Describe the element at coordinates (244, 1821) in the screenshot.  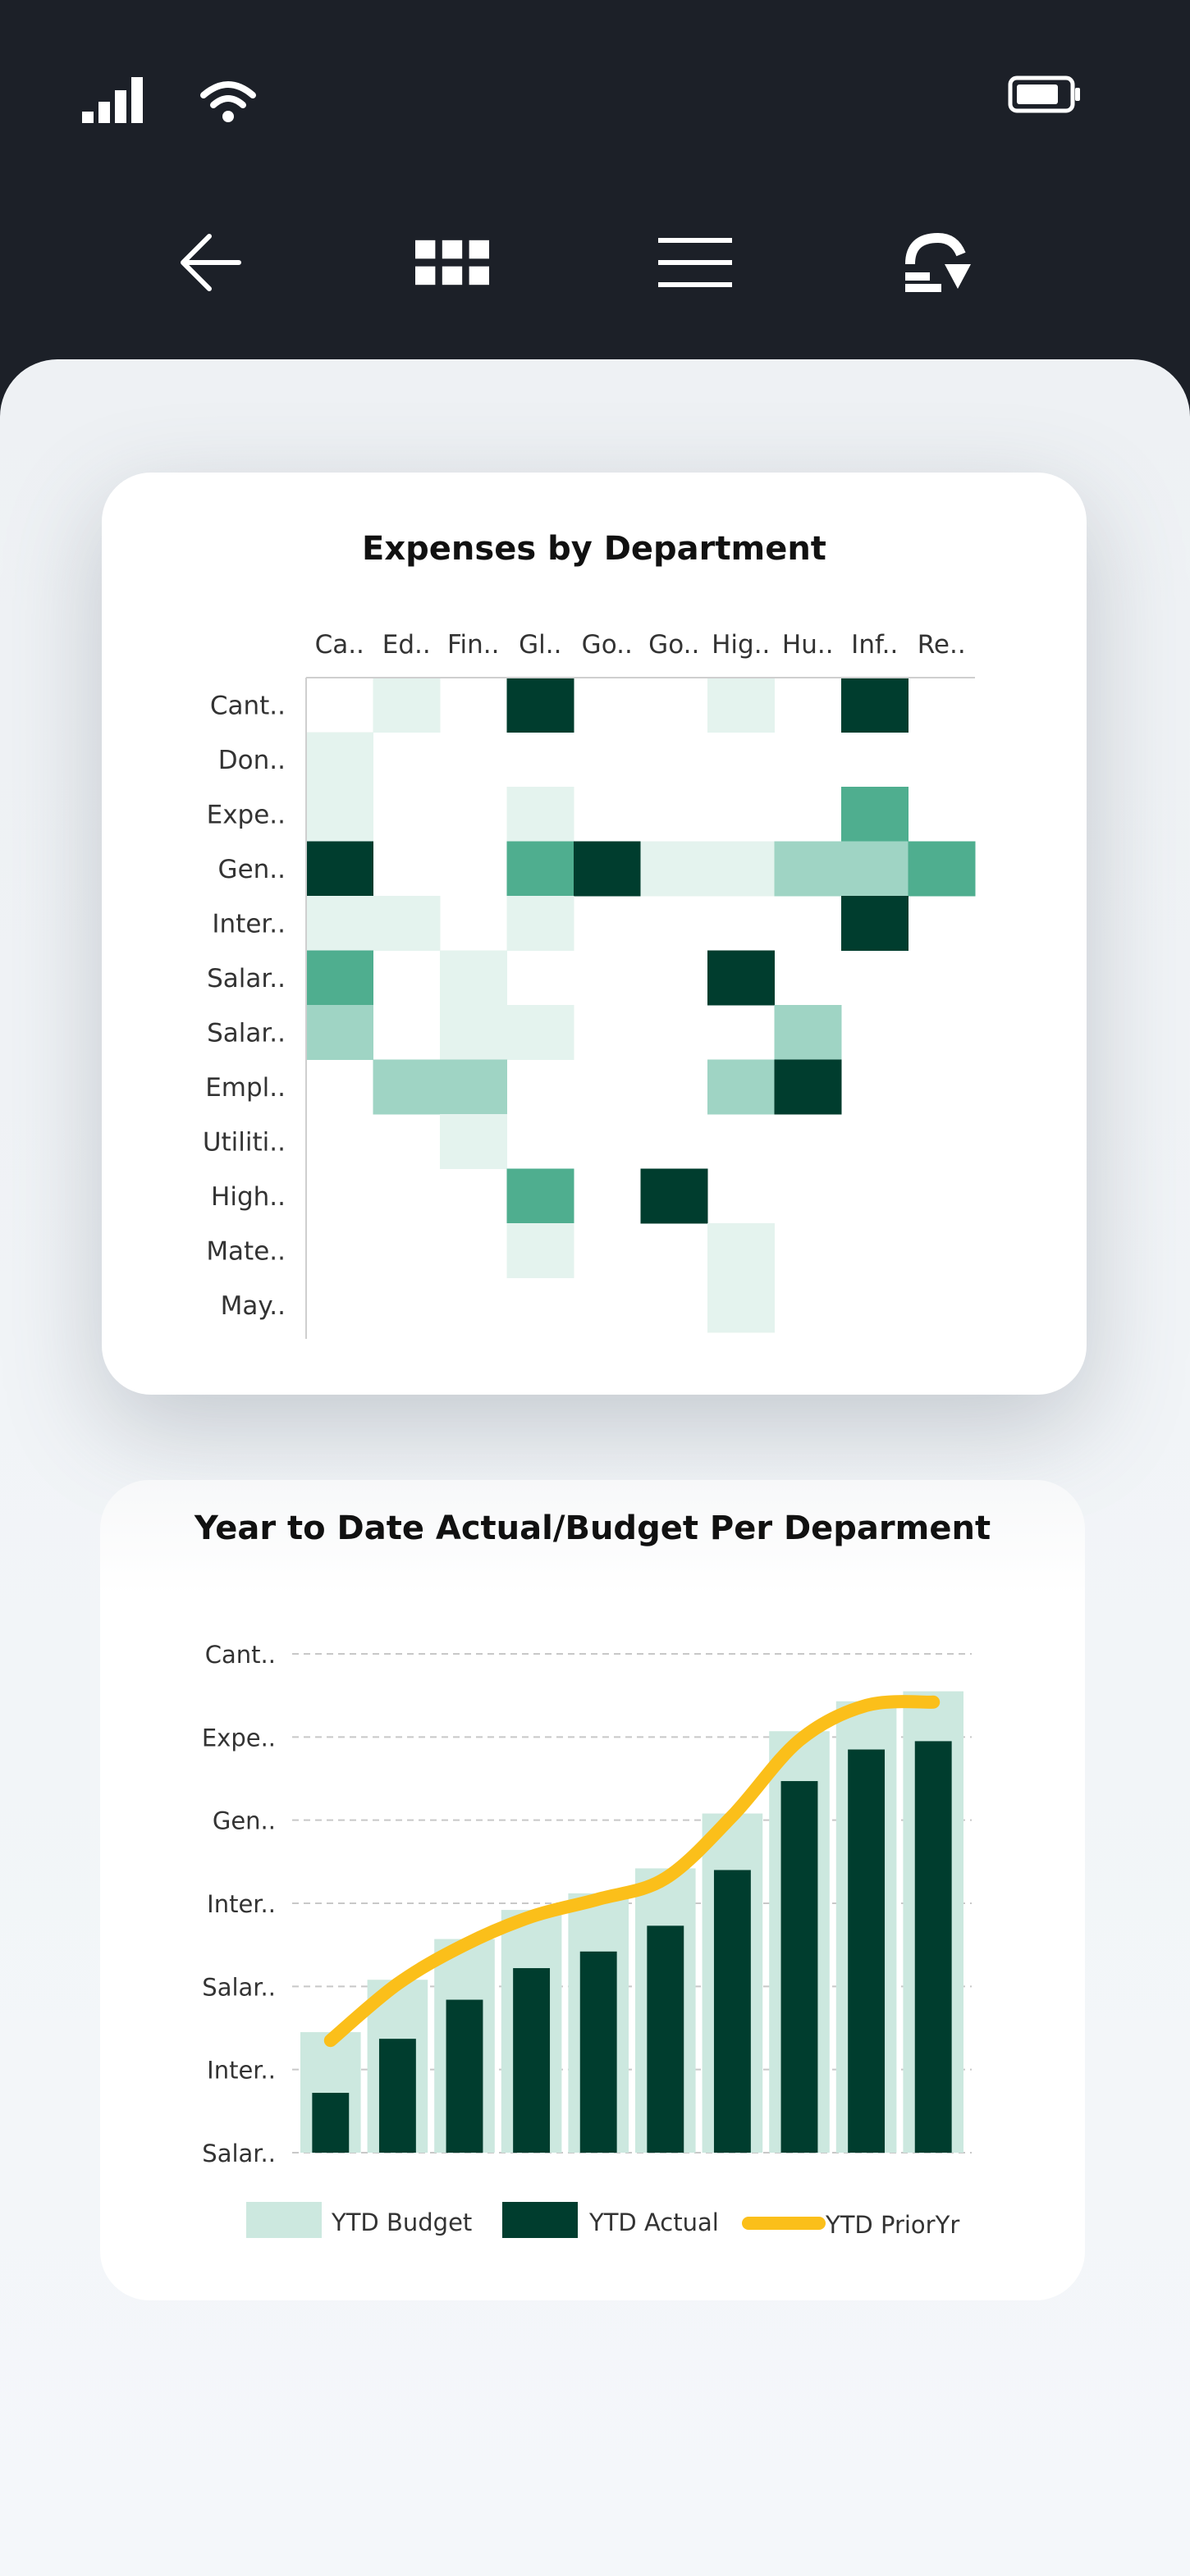
I see `bar-chart-y-label: Gen..` at that location.